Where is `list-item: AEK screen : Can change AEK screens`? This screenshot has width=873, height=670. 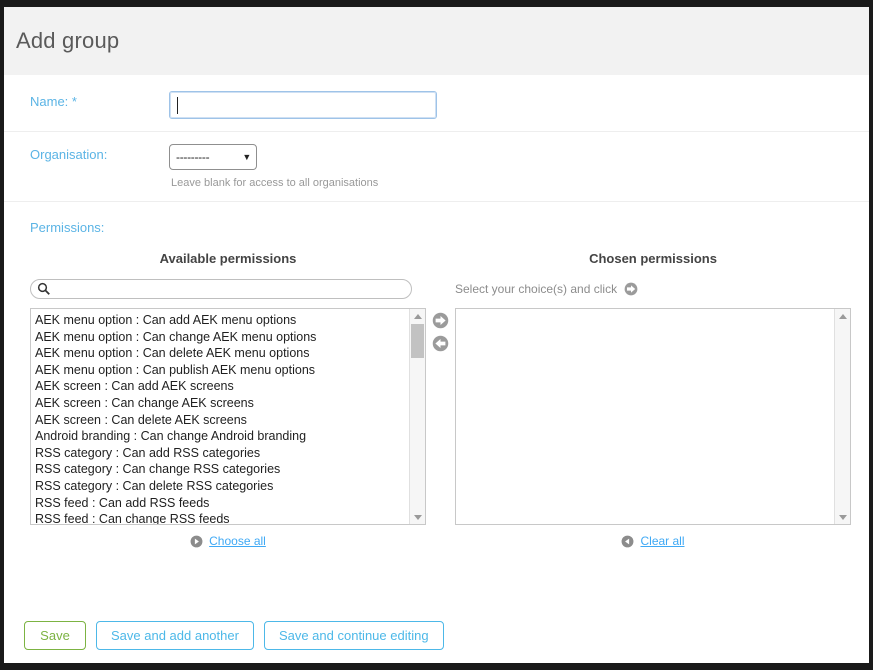 list-item: AEK screen : Can change AEK screens is located at coordinates (222, 403).